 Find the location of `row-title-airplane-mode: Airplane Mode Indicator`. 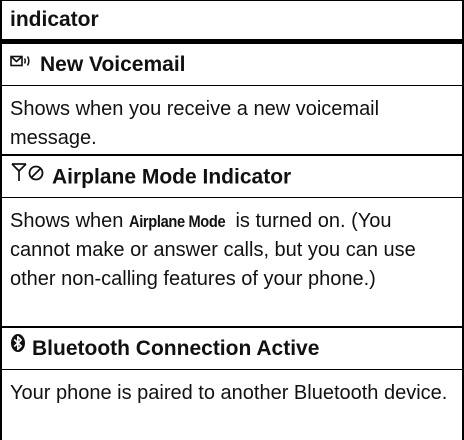

row-title-airplane-mode: Airplane Mode Indicator is located at coordinates (232, 177).